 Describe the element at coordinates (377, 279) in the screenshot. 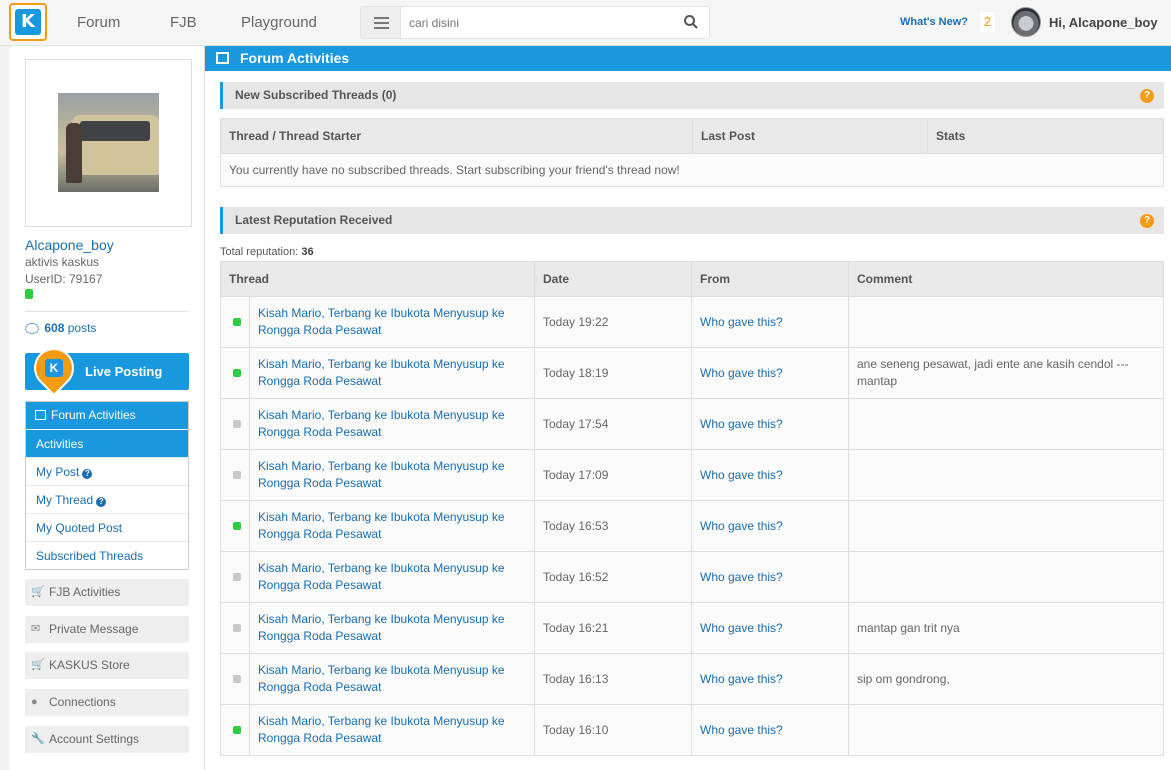

I see `column-header: Thread` at that location.